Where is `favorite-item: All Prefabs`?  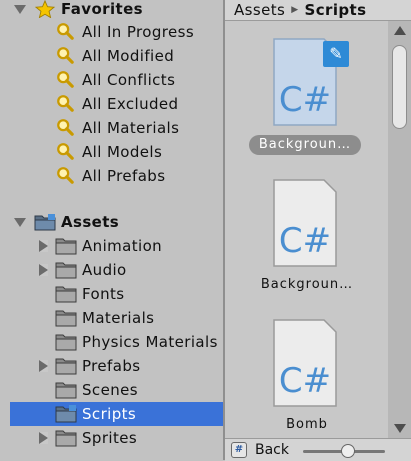
favorite-item: All Prefabs is located at coordinates (111, 176).